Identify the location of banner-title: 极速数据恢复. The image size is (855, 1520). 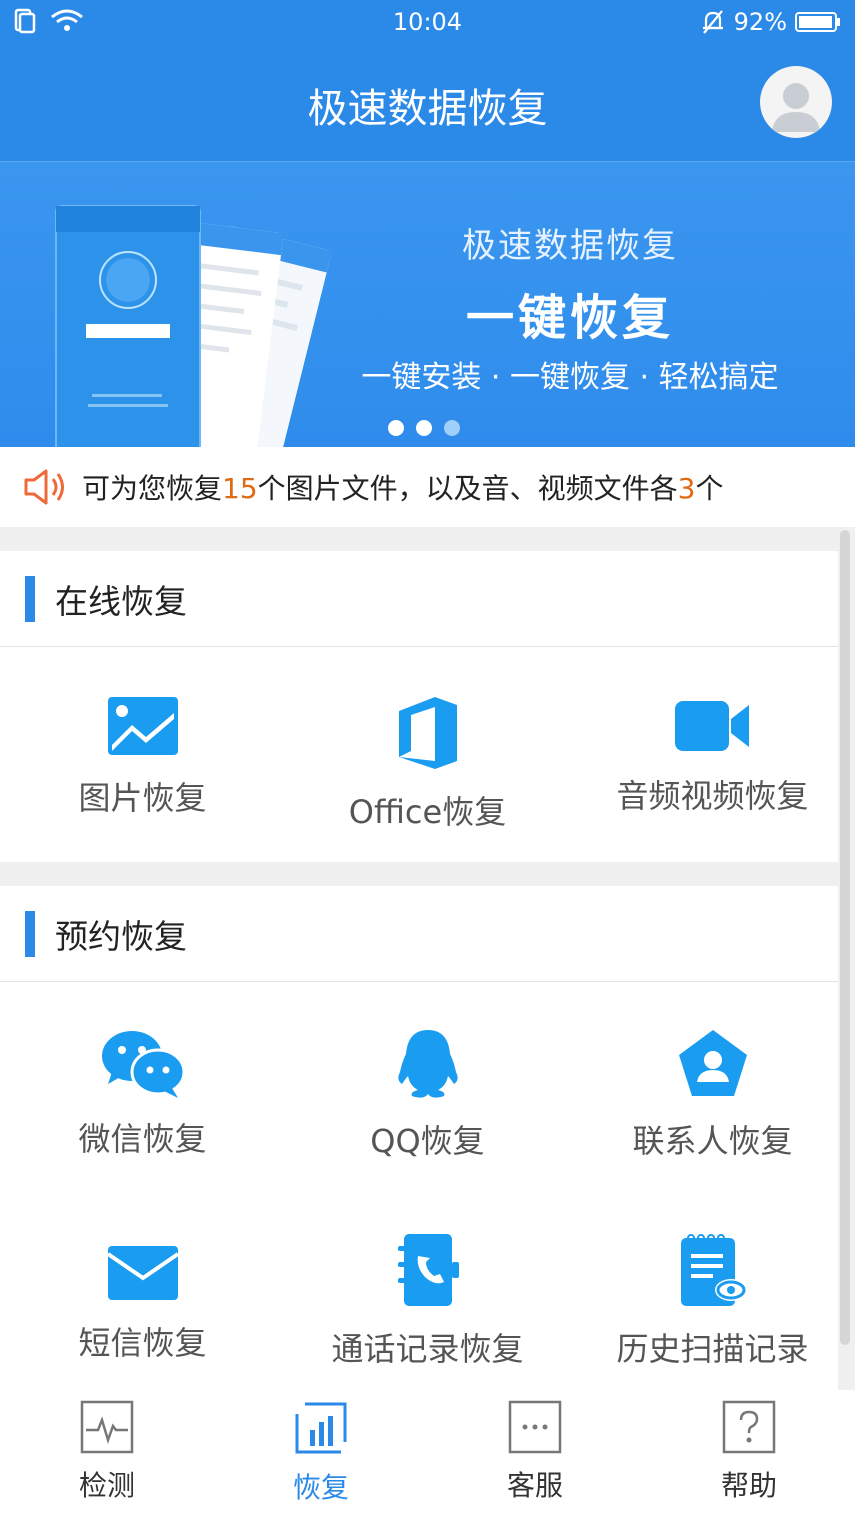
(570, 246).